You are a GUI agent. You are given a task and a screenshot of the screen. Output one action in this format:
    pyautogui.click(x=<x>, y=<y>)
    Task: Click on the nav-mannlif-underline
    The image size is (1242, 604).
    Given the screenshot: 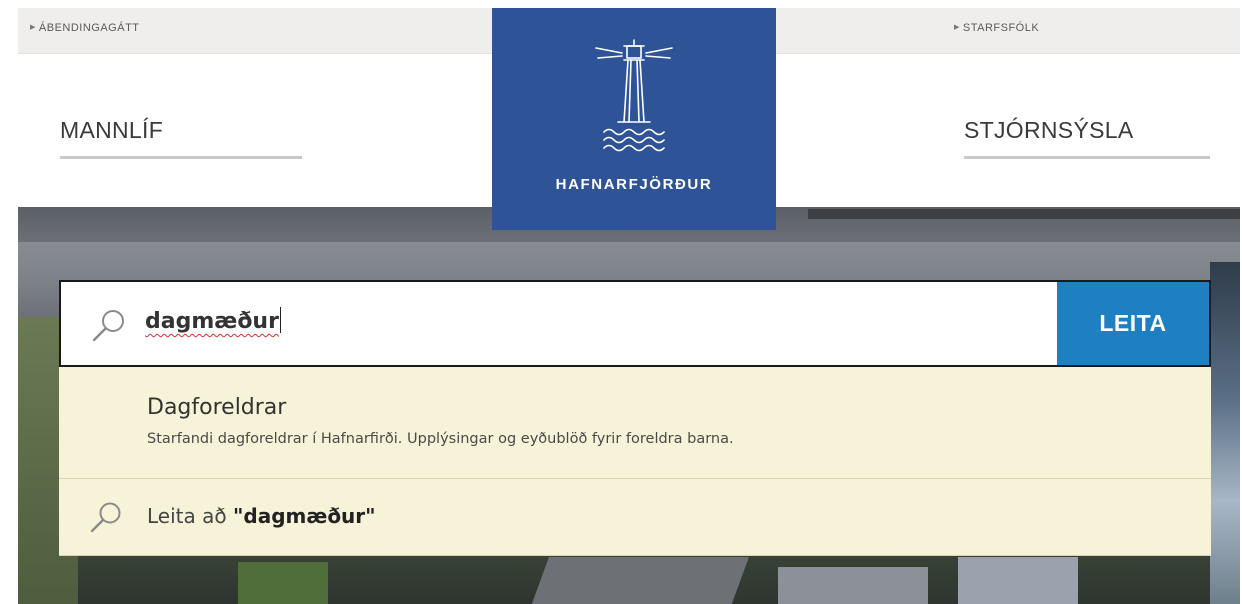 What is the action you would take?
    pyautogui.click(x=181, y=157)
    